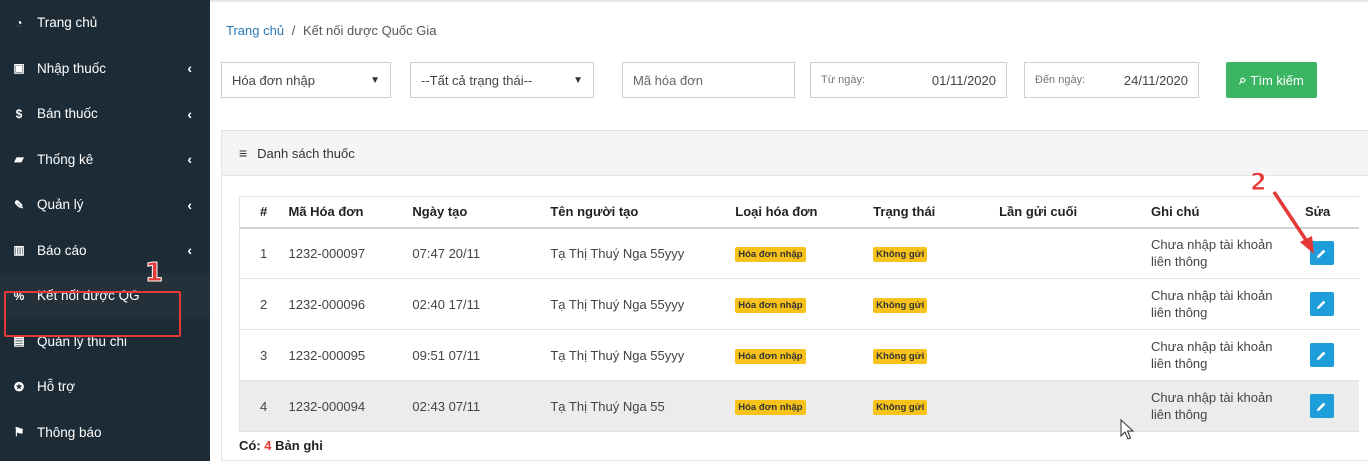 The height and width of the screenshot is (461, 1368). What do you see at coordinates (69, 432) in the screenshot?
I see `sidebar-item-label: Thông báo` at bounding box center [69, 432].